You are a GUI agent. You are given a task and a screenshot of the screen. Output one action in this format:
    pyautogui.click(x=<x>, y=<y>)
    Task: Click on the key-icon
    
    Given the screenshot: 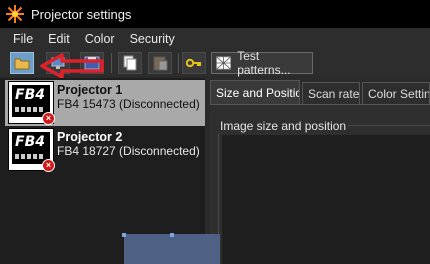 What is the action you would take?
    pyautogui.click(x=193, y=63)
    